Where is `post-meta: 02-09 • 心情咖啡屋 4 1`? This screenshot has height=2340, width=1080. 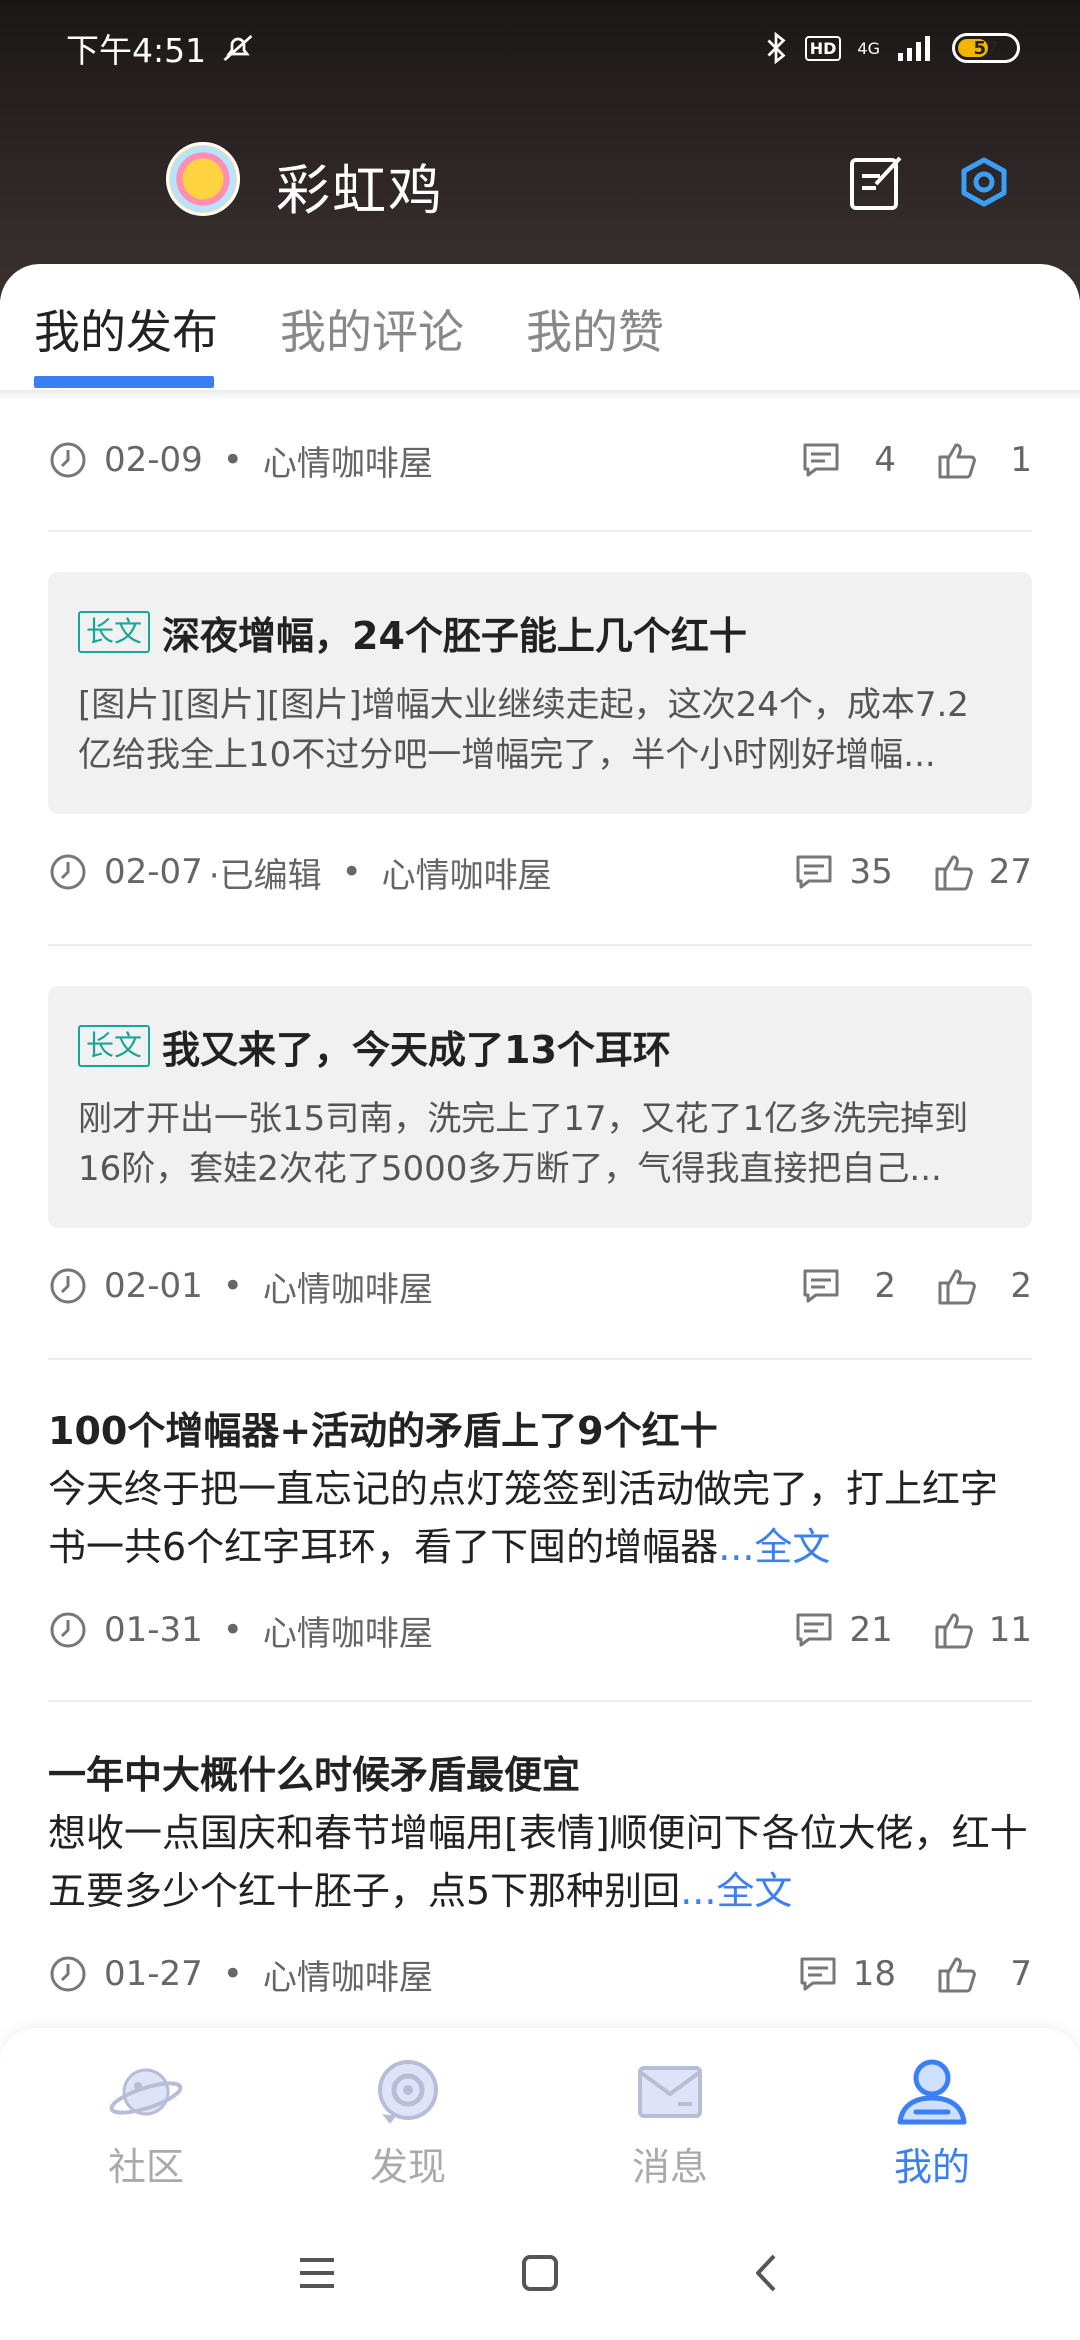 post-meta: 02-09 • 心情咖啡屋 4 1 is located at coordinates (540, 460).